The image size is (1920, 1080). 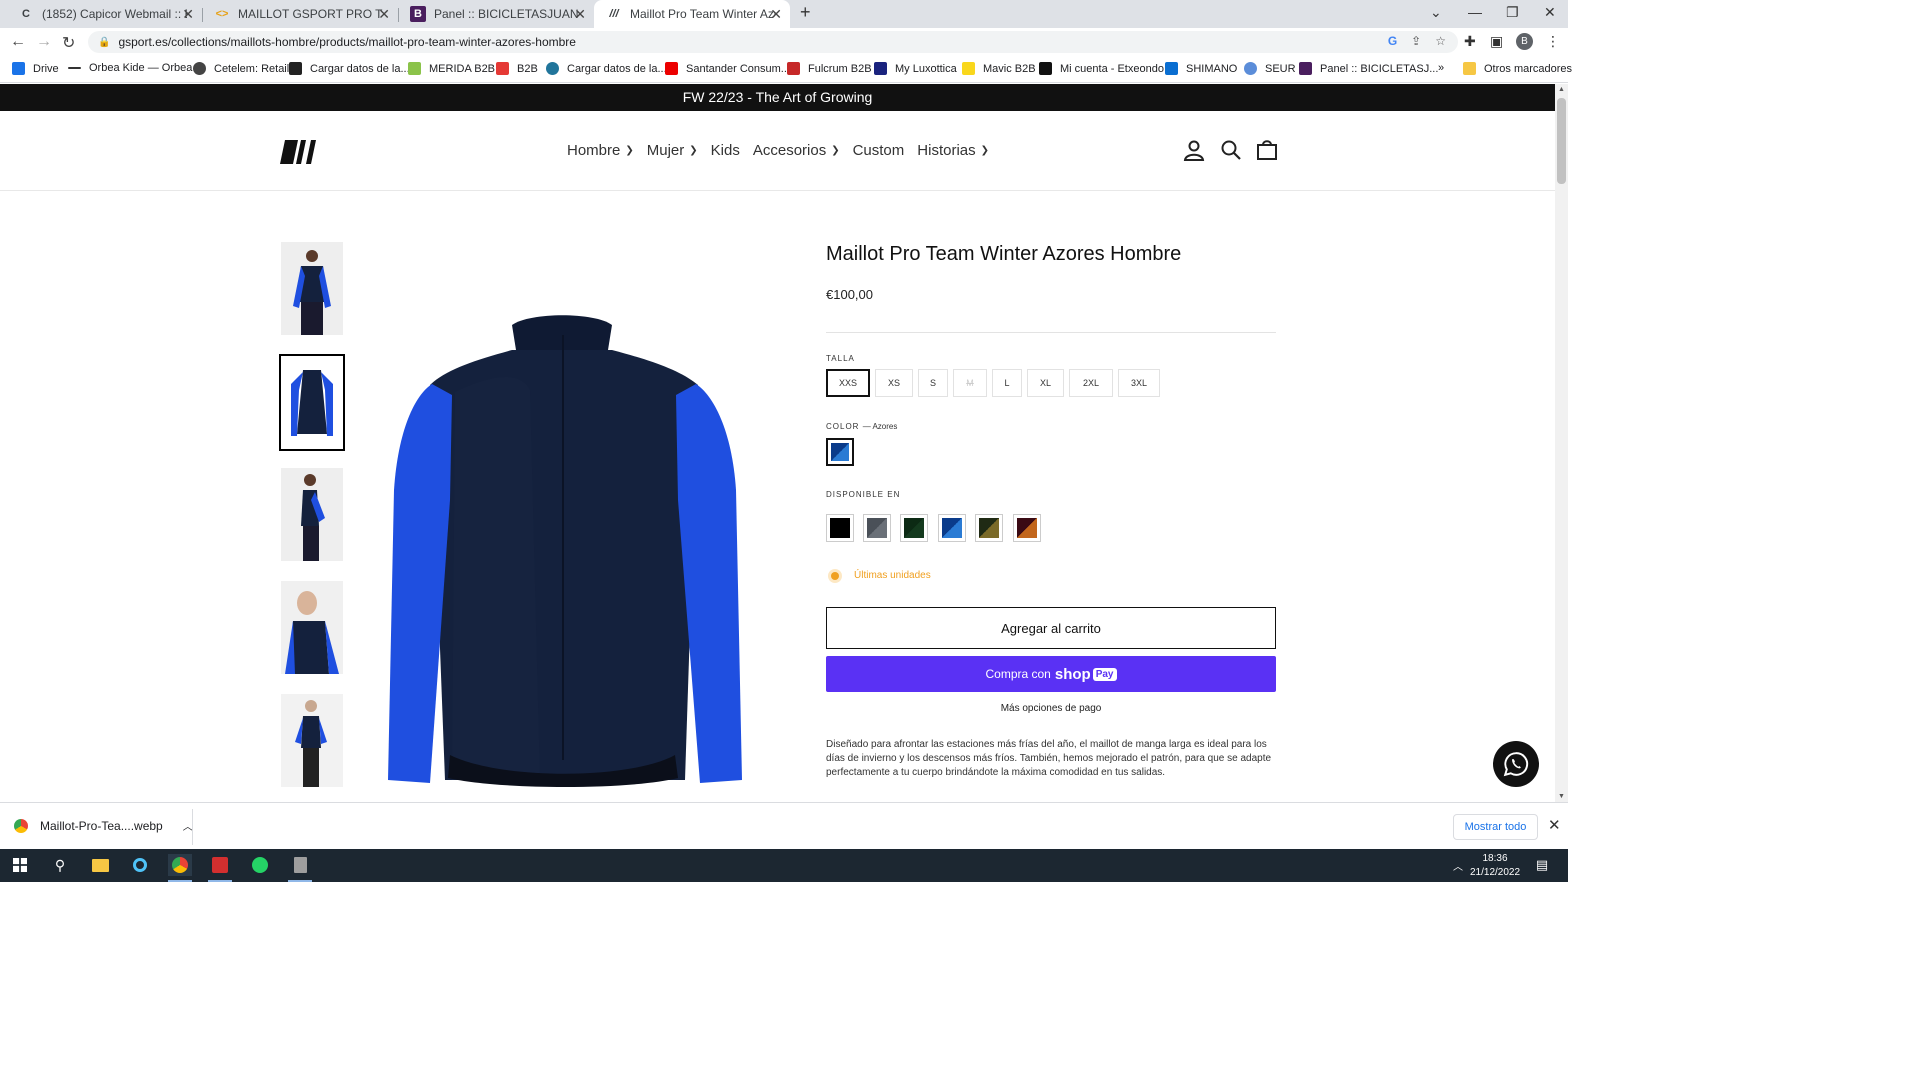 I want to click on browser-tab: C (1852) Capicor Webmail :: Entrada ✕, so click(x=104, y=14).